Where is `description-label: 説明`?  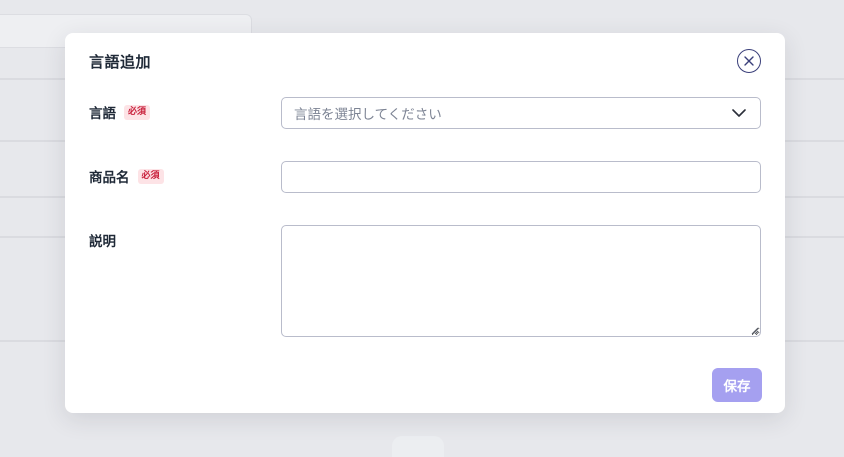 description-label: 説明 is located at coordinates (102, 242).